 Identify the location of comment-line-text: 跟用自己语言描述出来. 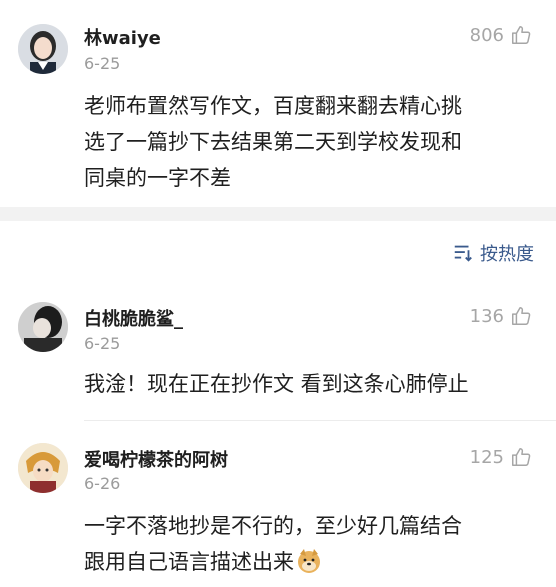
(189, 562).